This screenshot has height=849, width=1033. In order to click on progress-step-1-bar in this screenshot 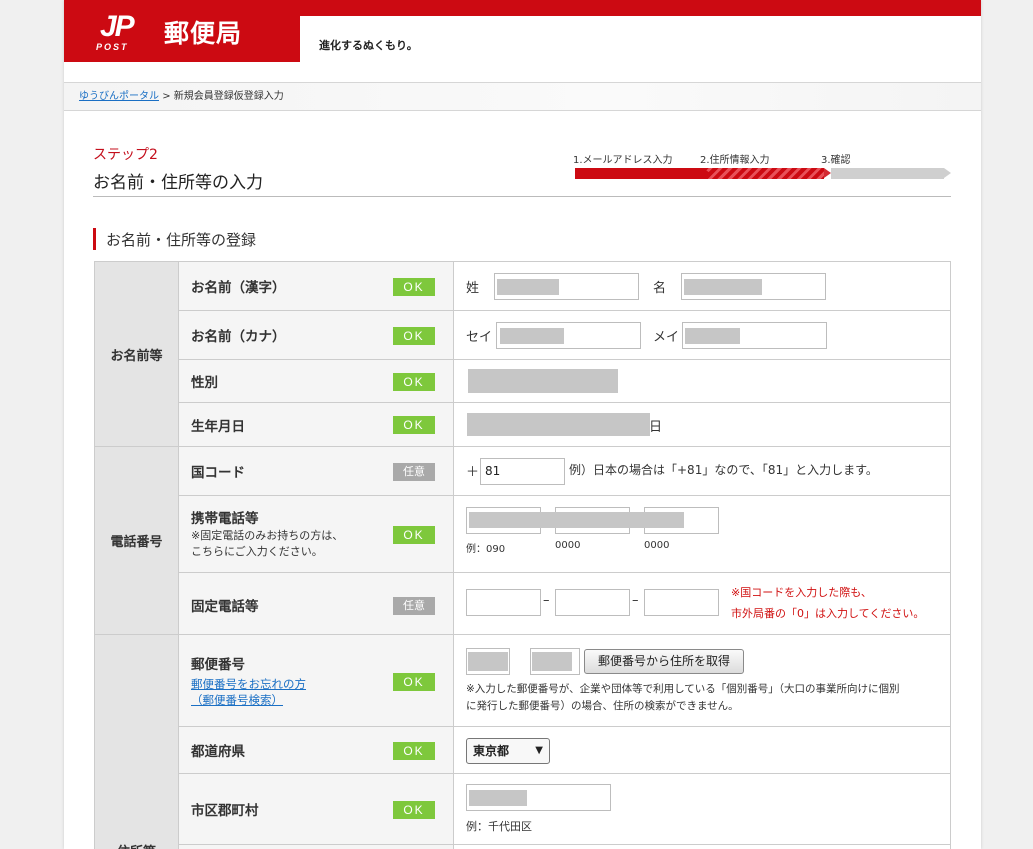, I will do `click(639, 173)`.